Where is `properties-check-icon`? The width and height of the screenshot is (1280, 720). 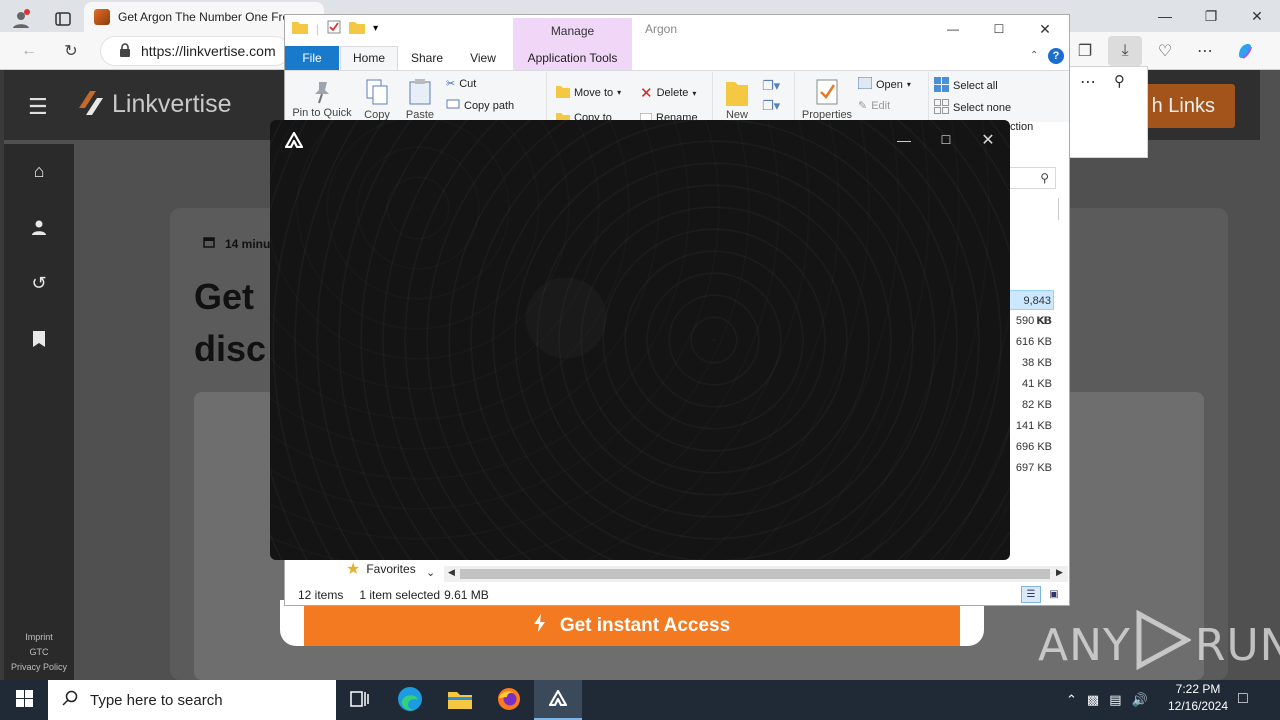
properties-check-icon is located at coordinates (334, 28).